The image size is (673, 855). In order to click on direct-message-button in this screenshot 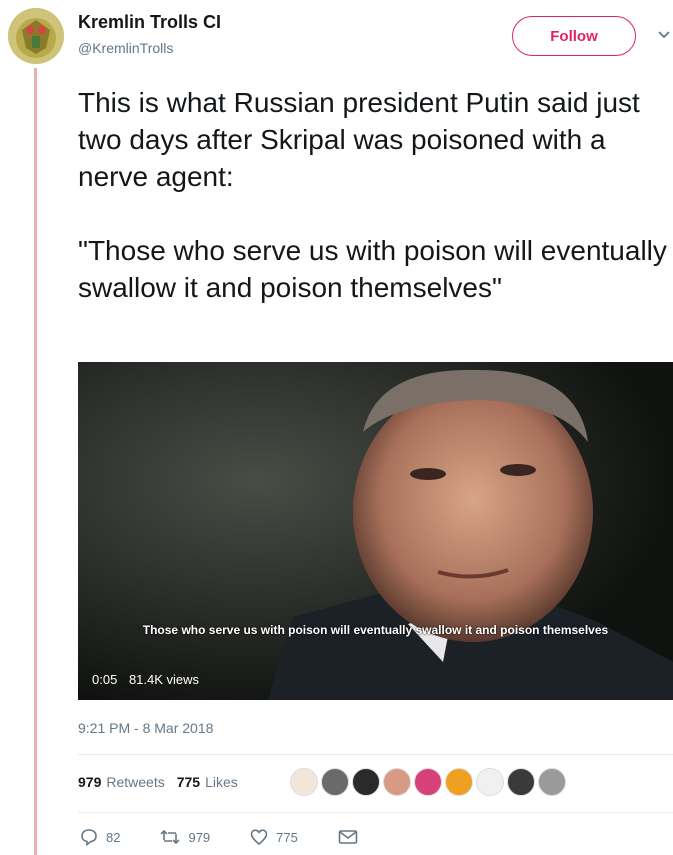, I will do `click(352, 837)`.